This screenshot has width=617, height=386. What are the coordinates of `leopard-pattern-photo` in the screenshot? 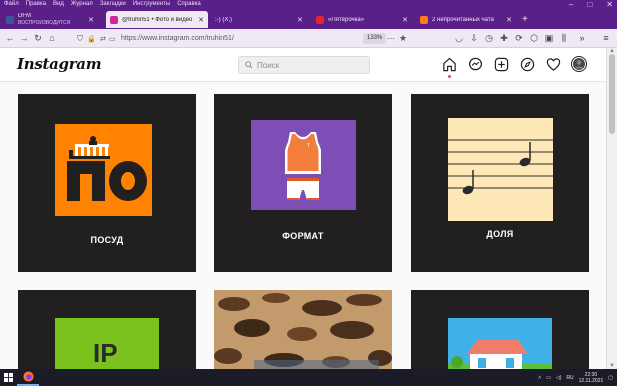 It's located at (303, 329).